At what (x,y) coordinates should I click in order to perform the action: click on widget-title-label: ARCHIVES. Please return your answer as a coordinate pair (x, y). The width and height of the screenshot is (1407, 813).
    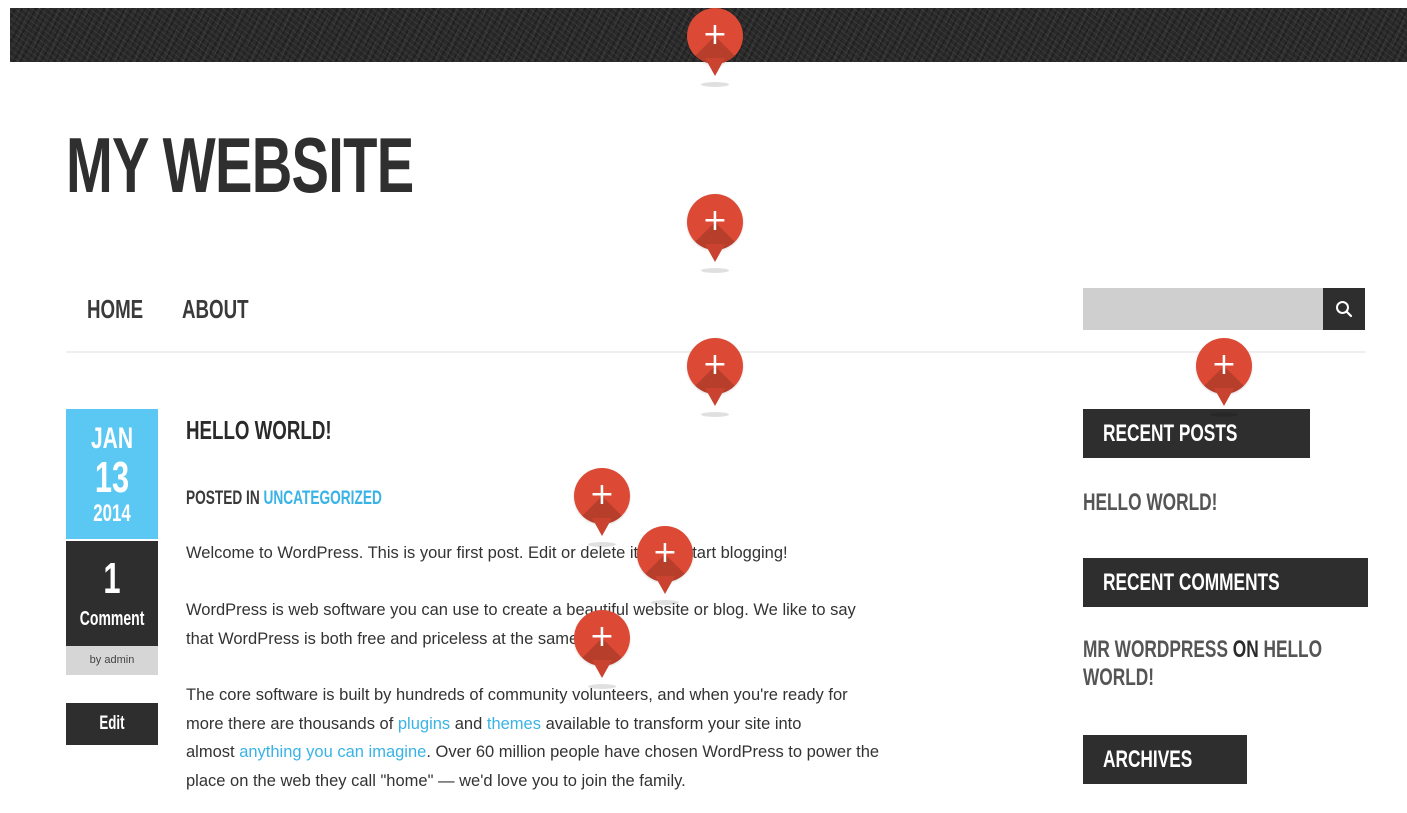
    Looking at the image, I should click on (1148, 759).